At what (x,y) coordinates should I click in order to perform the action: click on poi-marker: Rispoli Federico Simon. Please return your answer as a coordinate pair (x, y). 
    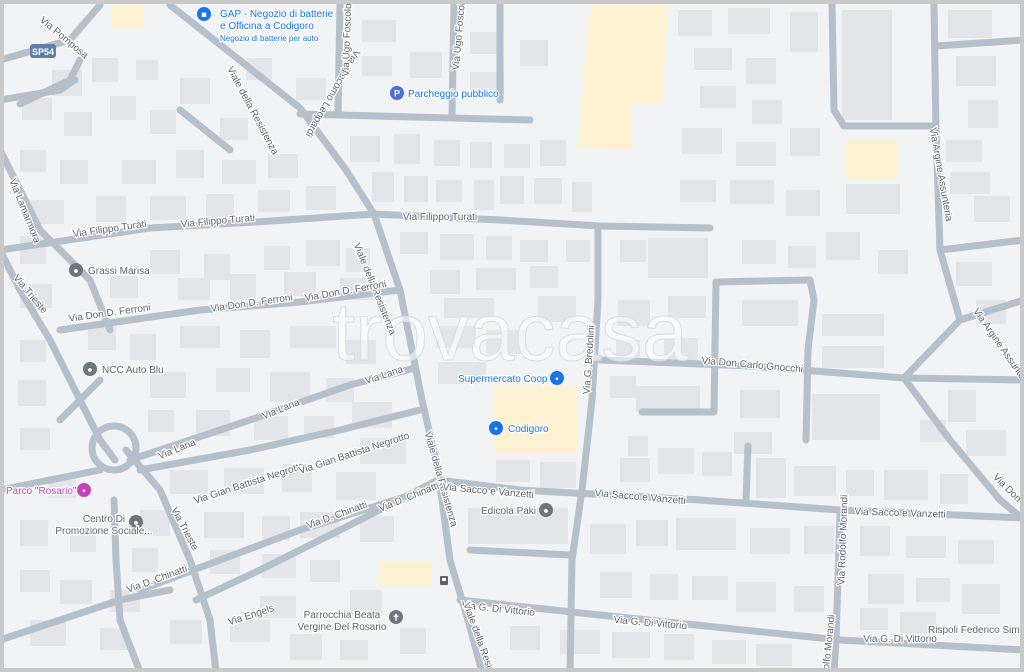
    Looking at the image, I should click on (975, 631).